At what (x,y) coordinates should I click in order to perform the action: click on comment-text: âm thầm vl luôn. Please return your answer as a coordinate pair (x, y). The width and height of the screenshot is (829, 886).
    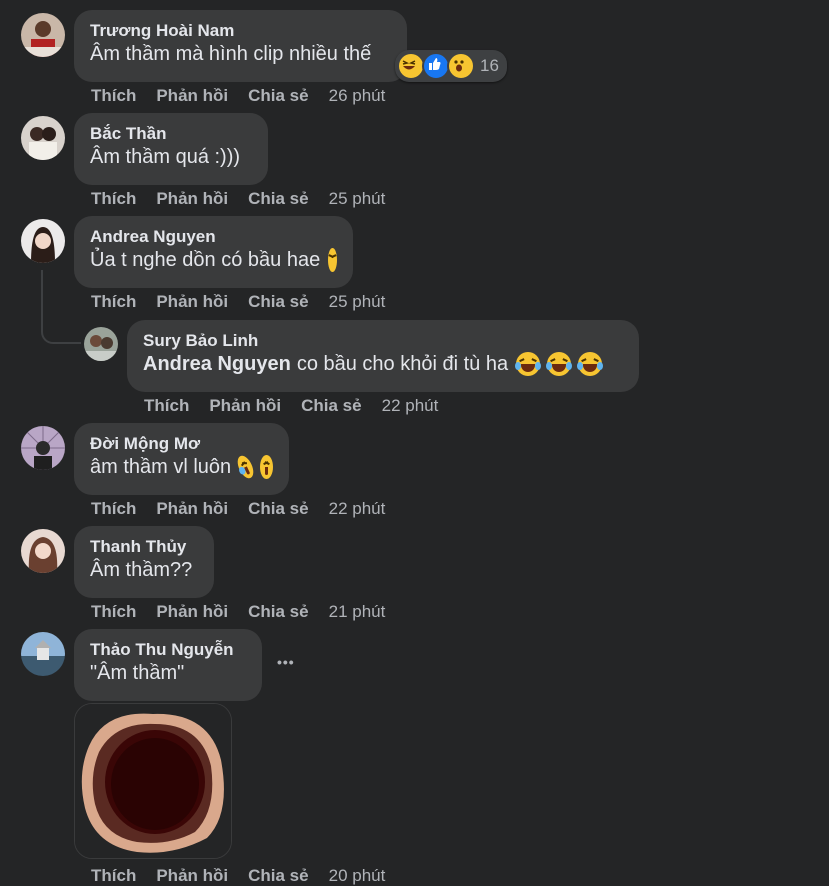
    Looking at the image, I should click on (181, 467).